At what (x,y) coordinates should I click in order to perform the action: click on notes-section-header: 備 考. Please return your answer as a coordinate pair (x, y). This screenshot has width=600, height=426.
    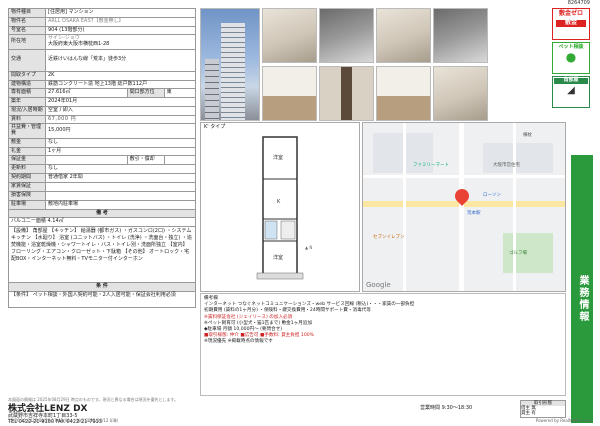
    Looking at the image, I should click on (102, 213).